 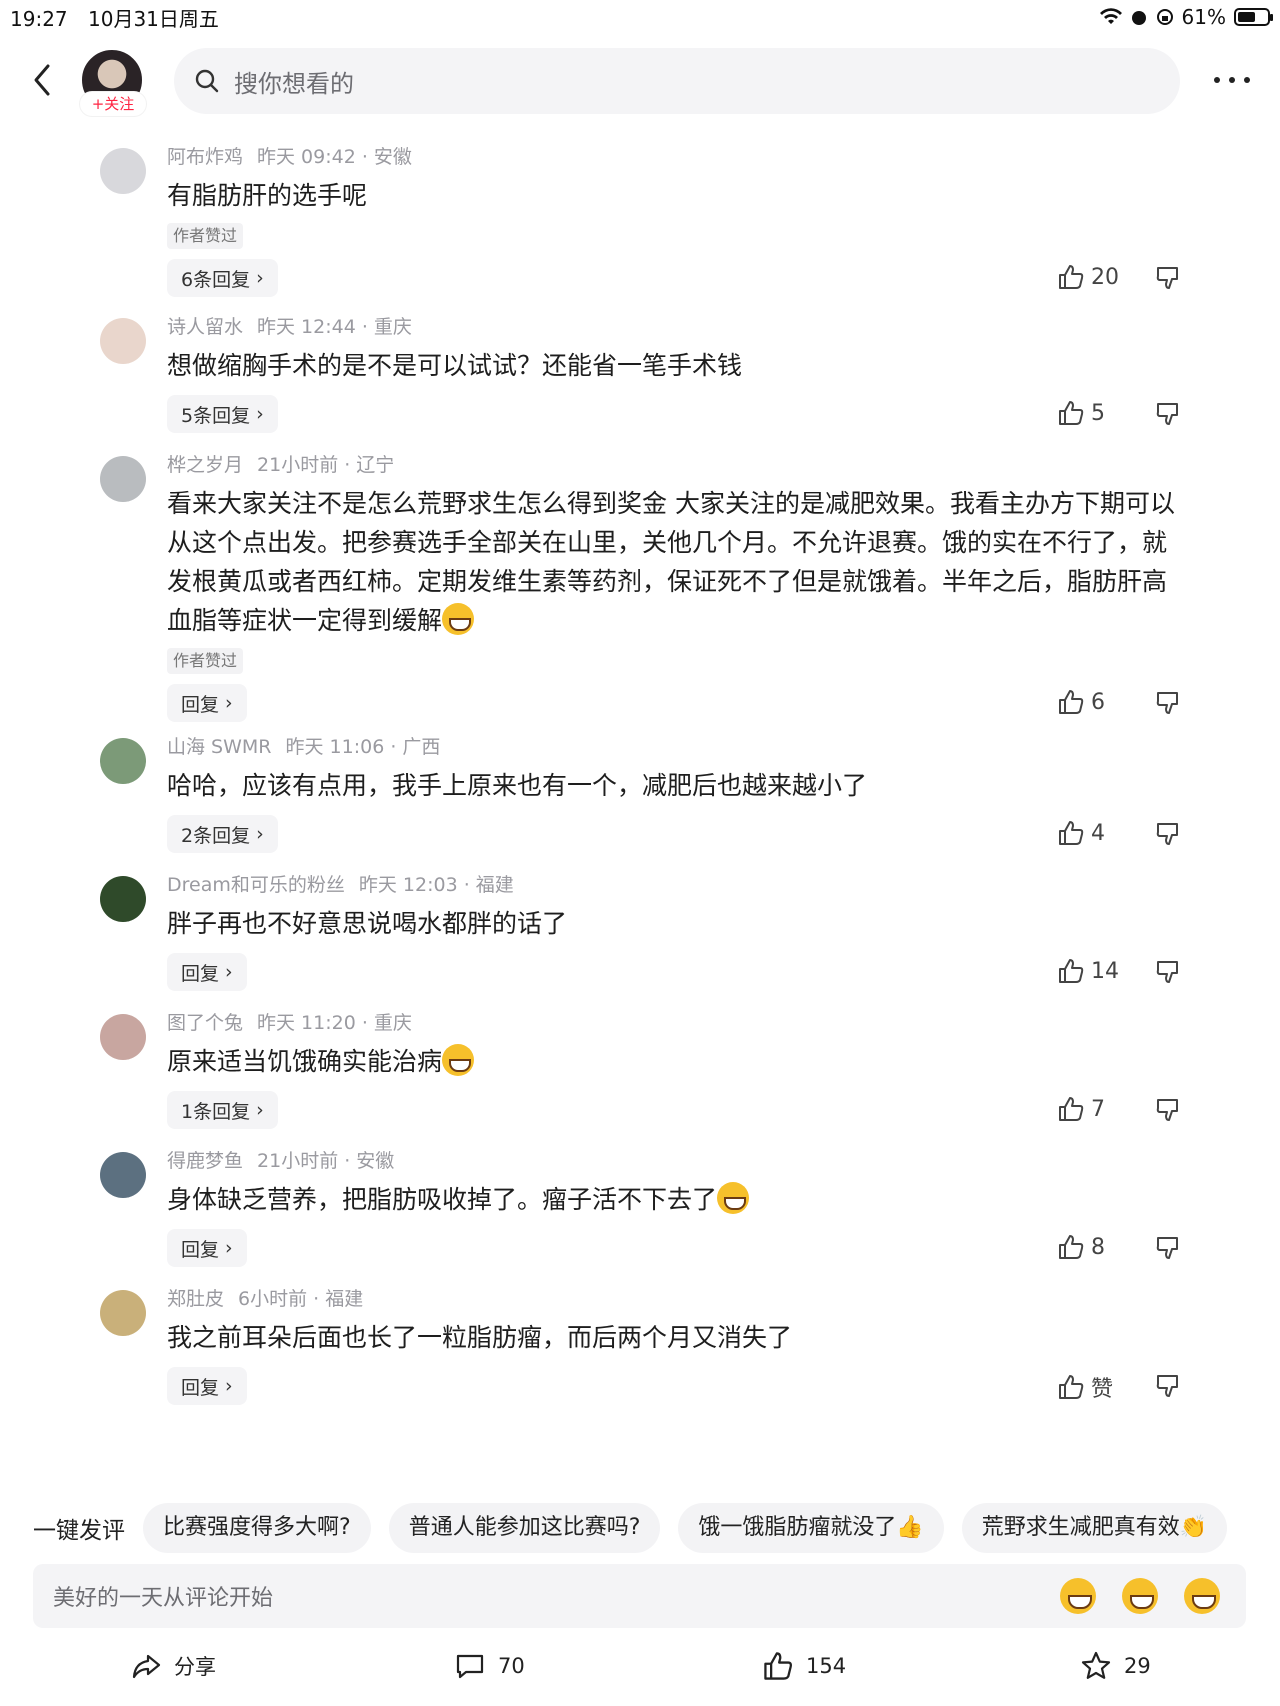 What do you see at coordinates (1078, 1596) in the screenshot?
I see `tears-of-joy-emoji-button` at bounding box center [1078, 1596].